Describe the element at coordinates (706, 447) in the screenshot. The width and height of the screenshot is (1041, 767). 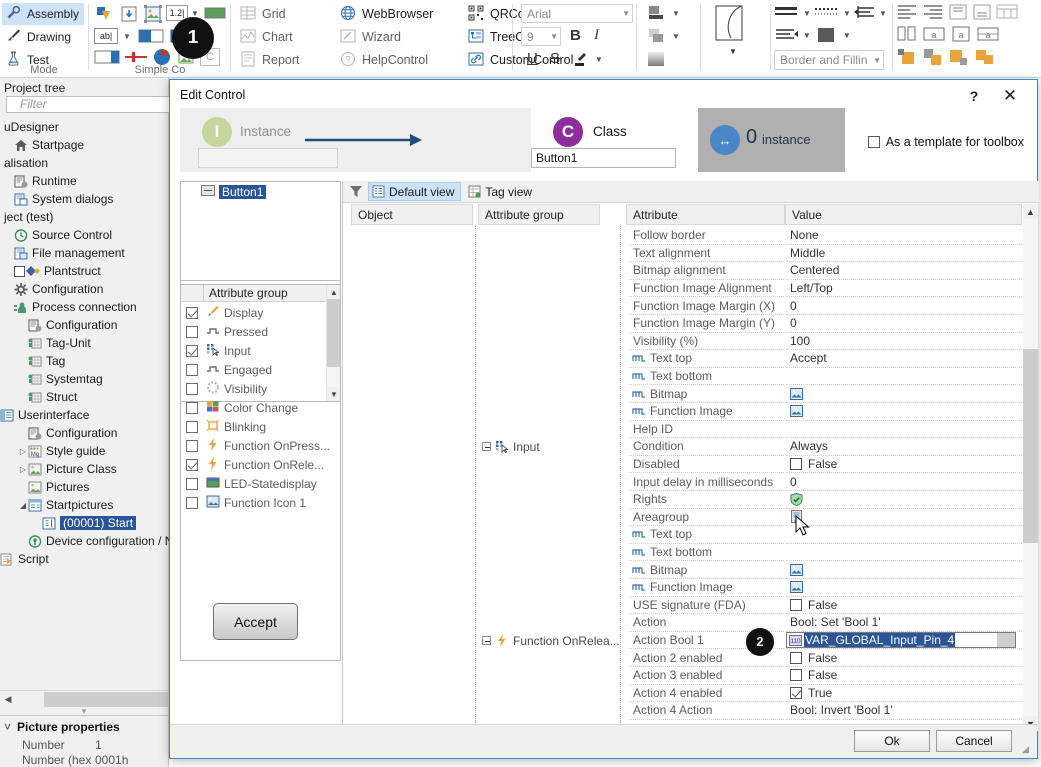
I see `attribute-row: Condition` at that location.